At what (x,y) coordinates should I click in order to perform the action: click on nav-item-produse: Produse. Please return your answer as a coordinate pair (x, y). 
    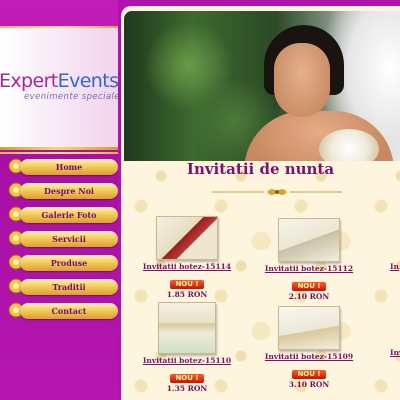
    Looking at the image, I should click on (63, 263).